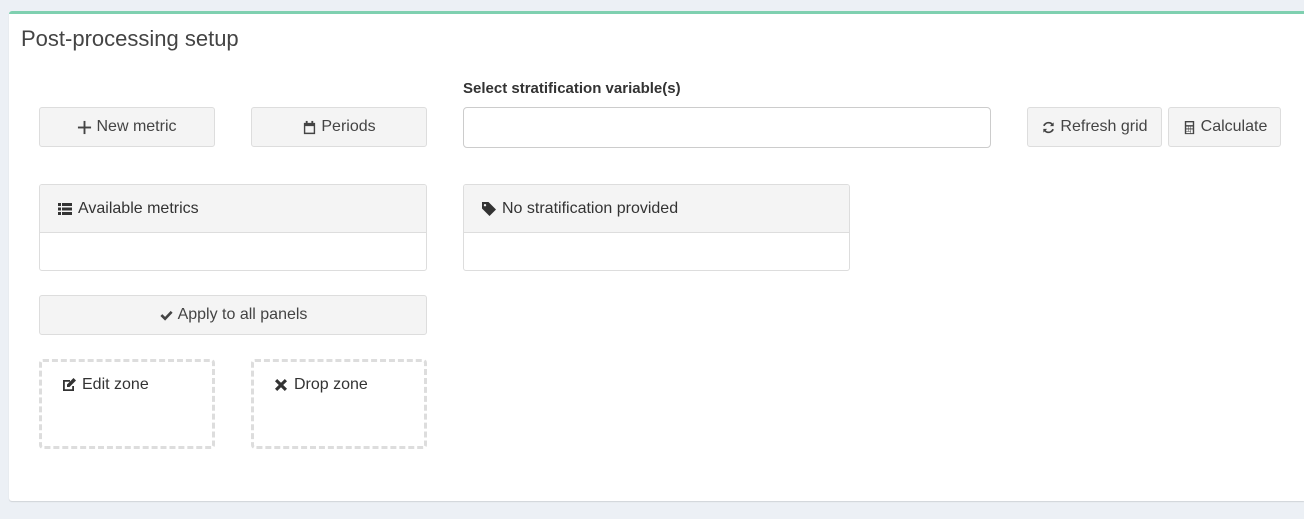  I want to click on refresh-grid-label: Refresh grid, so click(1104, 126).